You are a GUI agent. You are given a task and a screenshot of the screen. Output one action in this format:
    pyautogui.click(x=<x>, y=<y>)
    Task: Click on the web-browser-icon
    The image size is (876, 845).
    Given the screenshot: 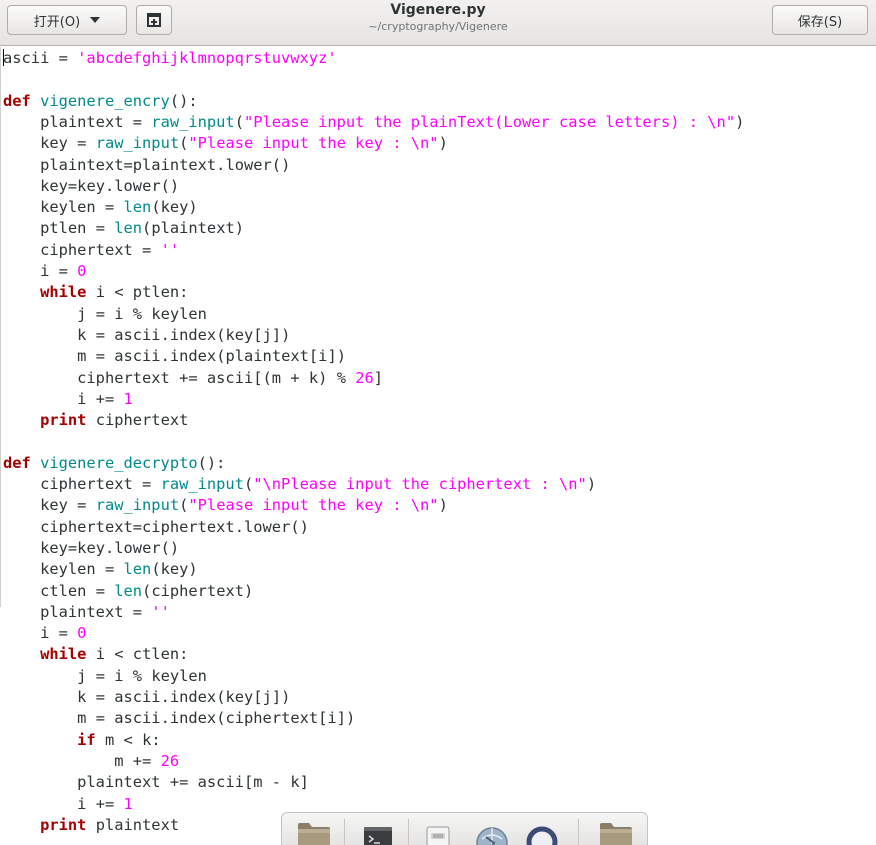 What is the action you would take?
    pyautogui.click(x=492, y=836)
    